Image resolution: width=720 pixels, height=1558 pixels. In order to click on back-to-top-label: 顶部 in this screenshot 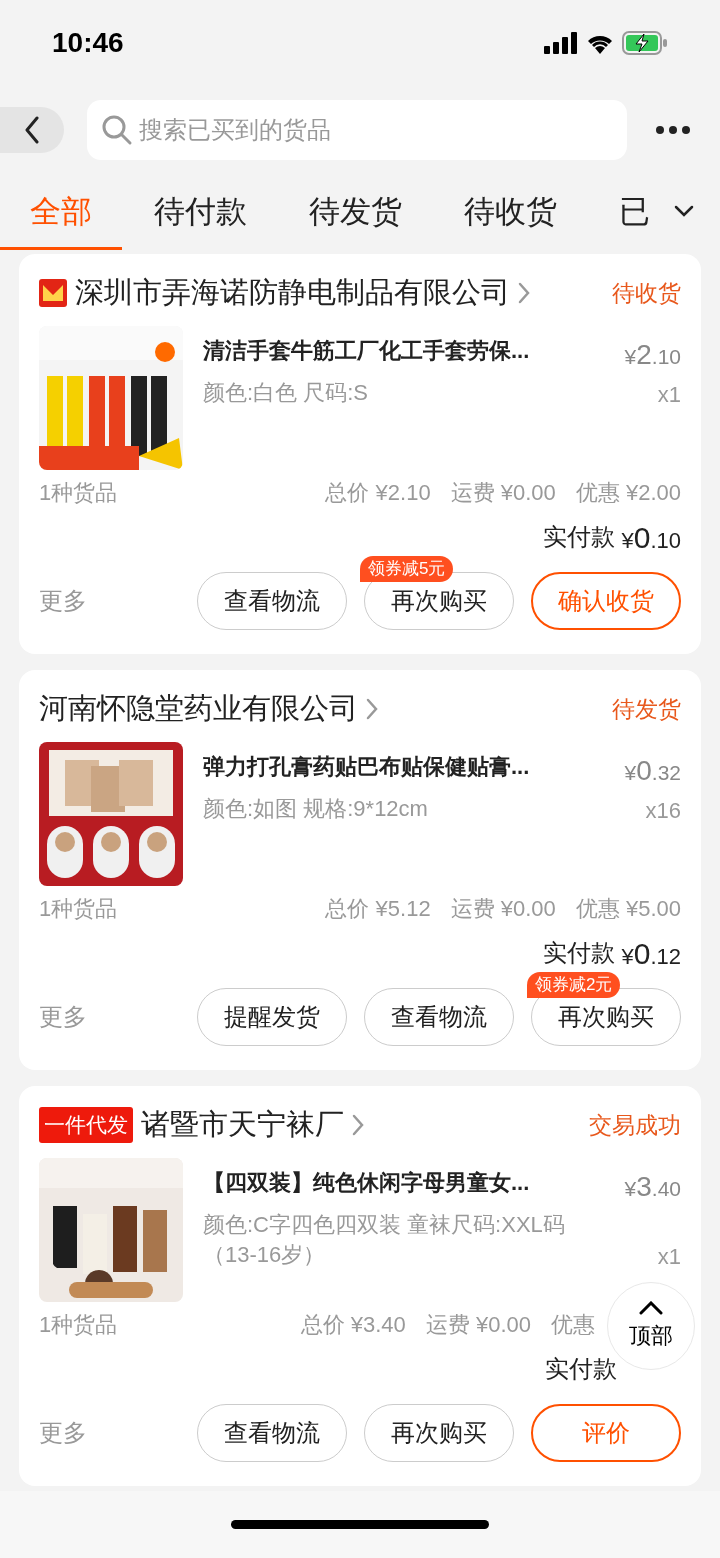, I will do `click(651, 1335)`.